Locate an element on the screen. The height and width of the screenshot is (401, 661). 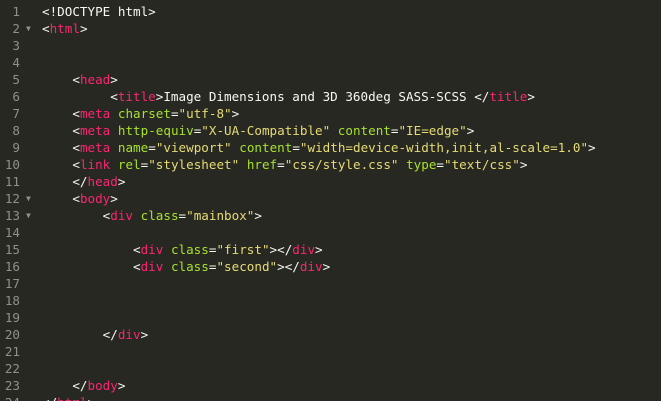
code-line: 11 </head> is located at coordinates (330, 181).